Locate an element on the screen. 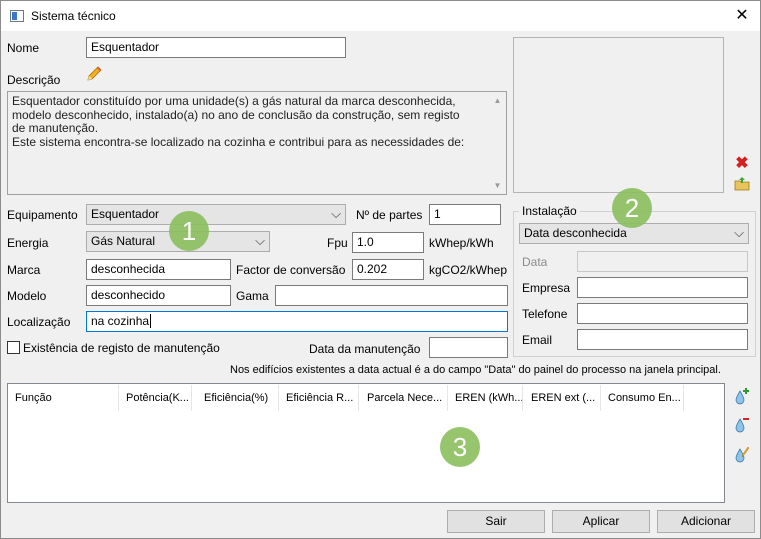 The image size is (761, 539). scroll-up-icon: ▲ is located at coordinates (497, 100).